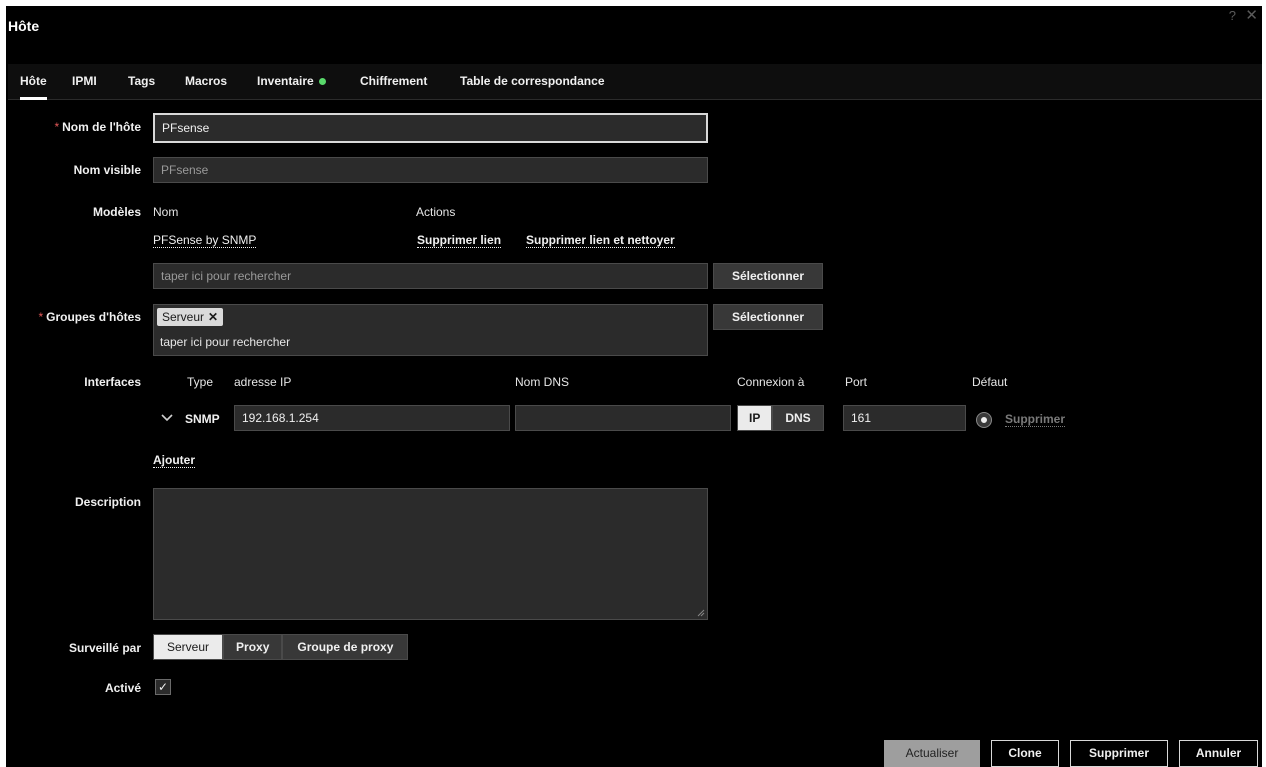  I want to click on host-name-label: * Nom de l'hôte, so click(97, 127).